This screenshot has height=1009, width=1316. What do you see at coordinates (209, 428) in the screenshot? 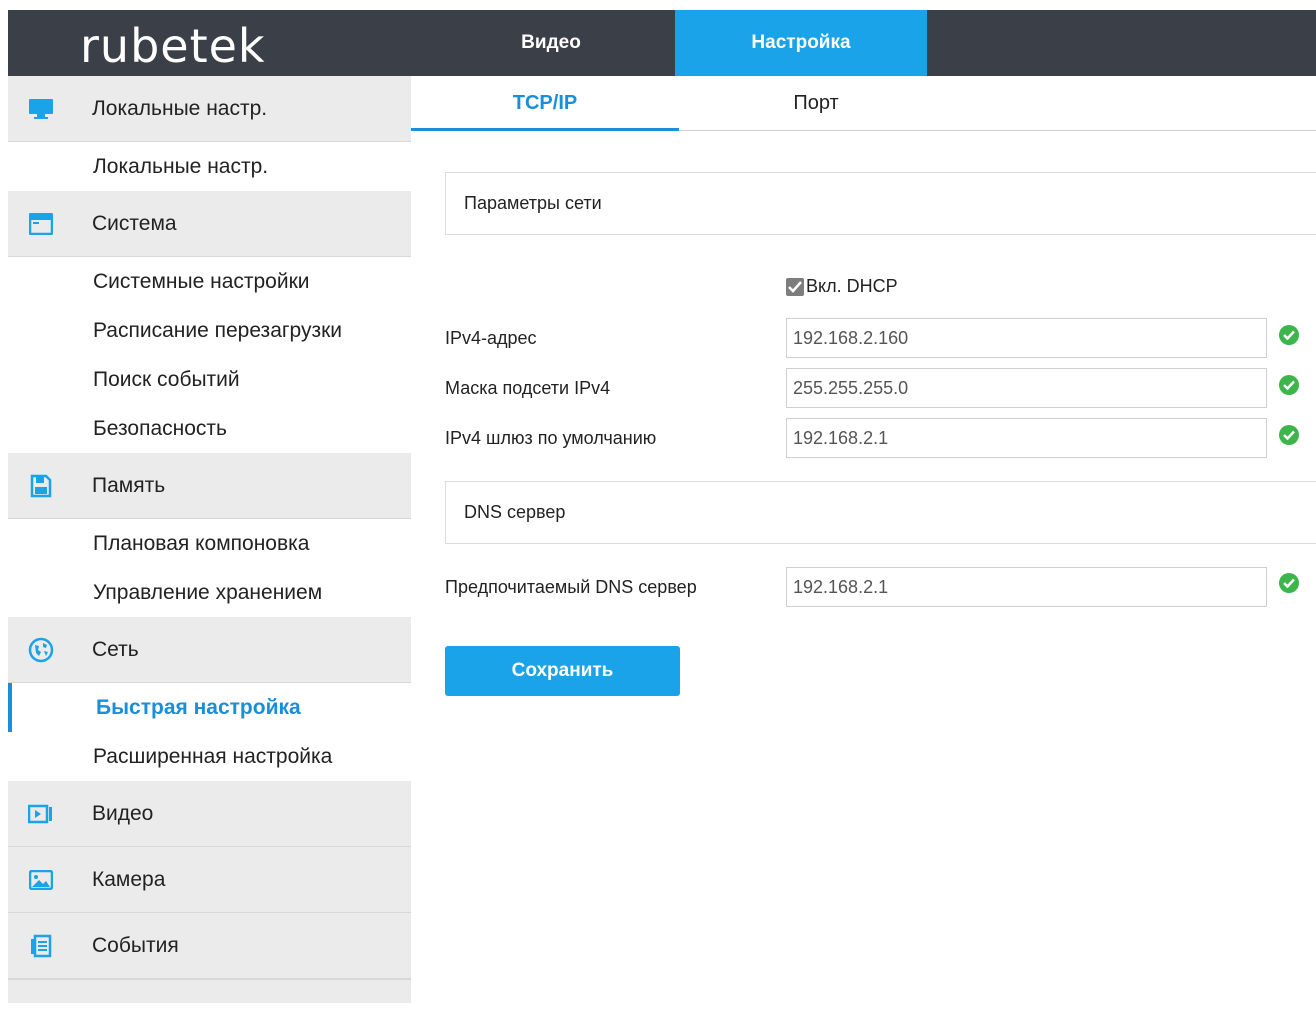
I see `sidebar-item-security: Безопасность` at bounding box center [209, 428].